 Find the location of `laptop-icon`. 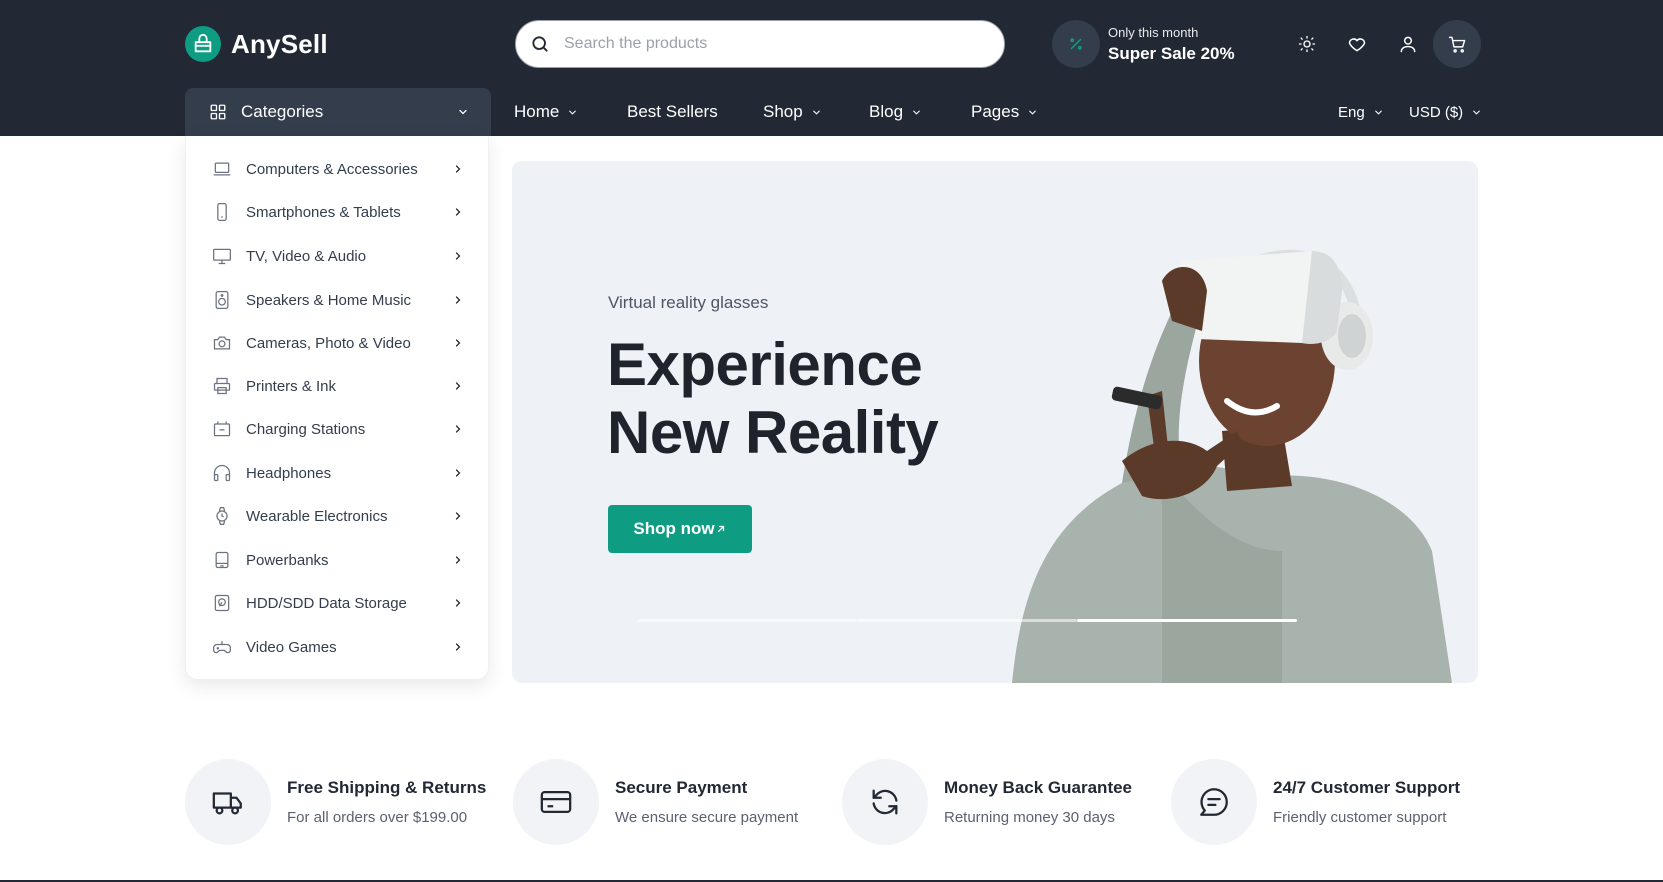

laptop-icon is located at coordinates (222, 169).